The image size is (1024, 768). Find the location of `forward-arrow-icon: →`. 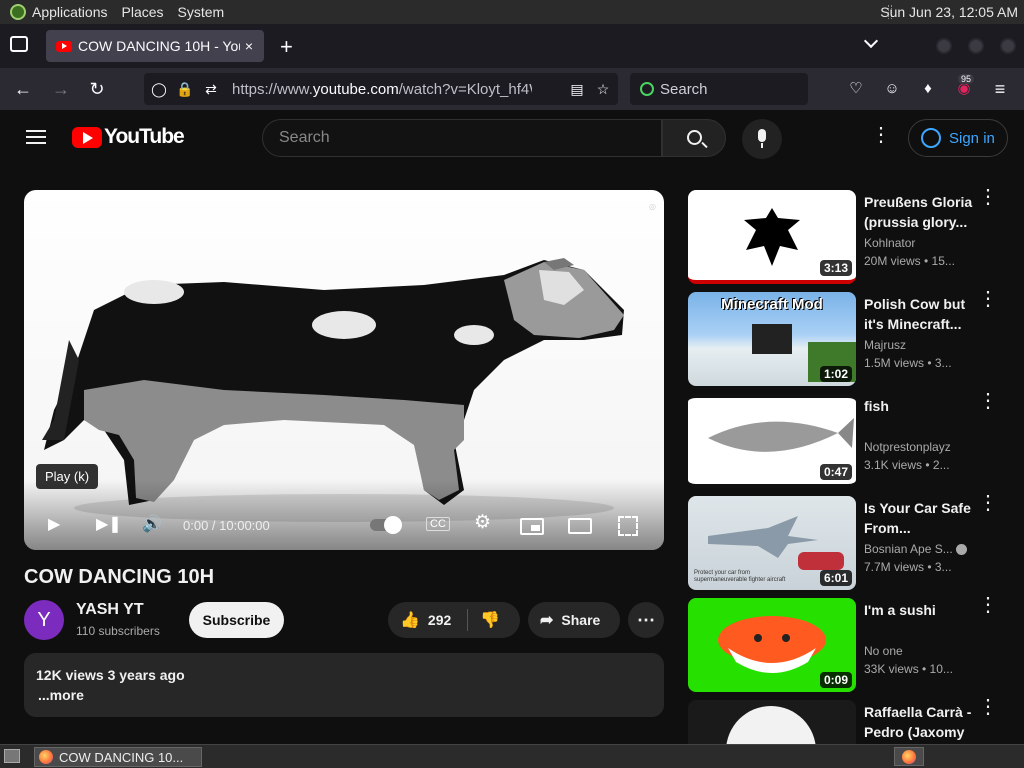

forward-arrow-icon: → is located at coordinates (61, 89).